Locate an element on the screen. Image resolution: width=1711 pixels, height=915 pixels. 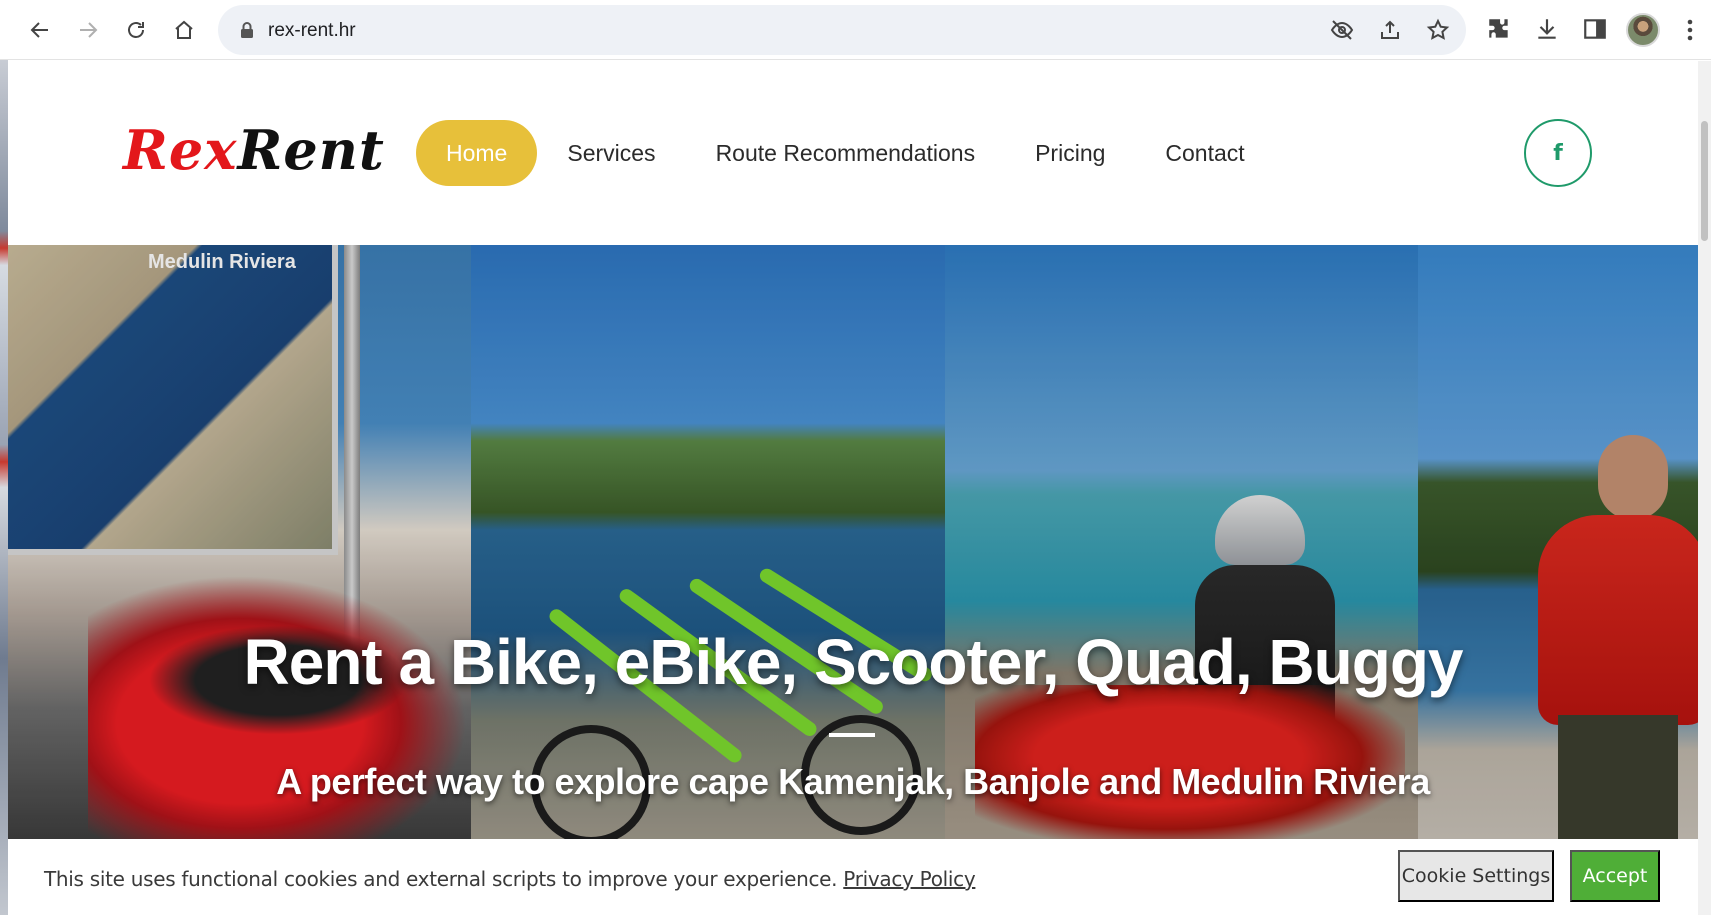
facebook-icon: f is located at coordinates (1558, 153).